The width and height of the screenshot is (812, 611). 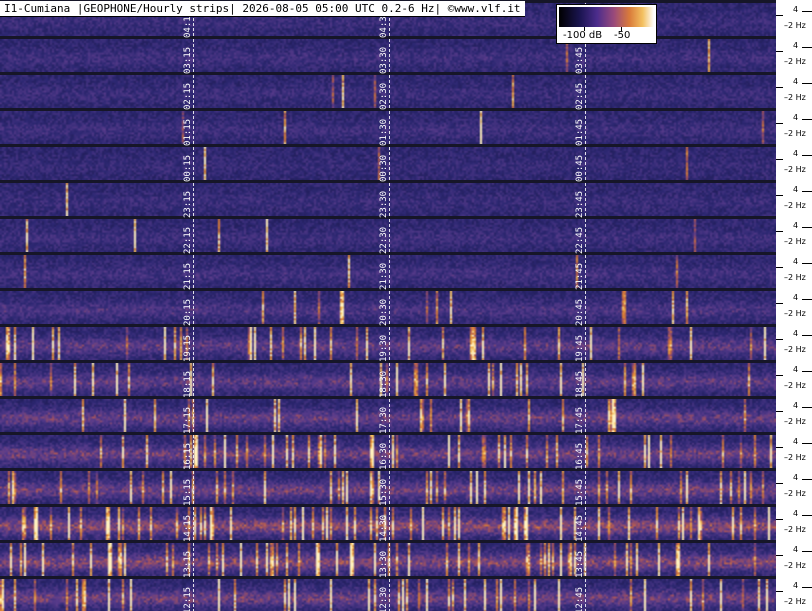 What do you see at coordinates (188, 240) in the screenshot?
I see `time-label: 22:15` at bounding box center [188, 240].